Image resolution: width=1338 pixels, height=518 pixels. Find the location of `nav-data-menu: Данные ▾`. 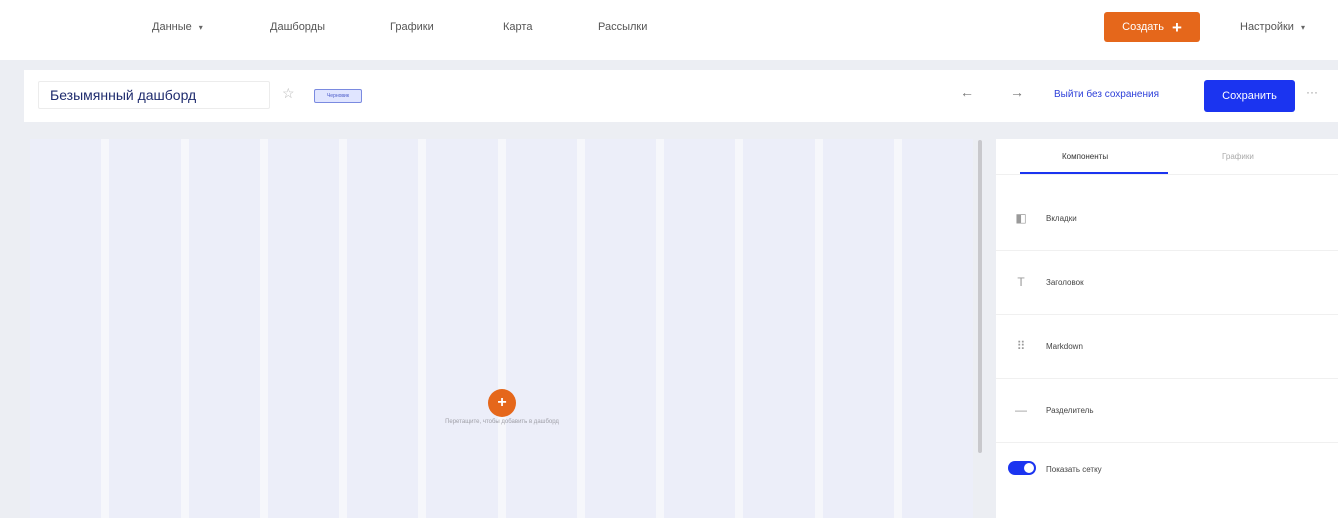

nav-data-menu: Данные ▾ is located at coordinates (177, 27).